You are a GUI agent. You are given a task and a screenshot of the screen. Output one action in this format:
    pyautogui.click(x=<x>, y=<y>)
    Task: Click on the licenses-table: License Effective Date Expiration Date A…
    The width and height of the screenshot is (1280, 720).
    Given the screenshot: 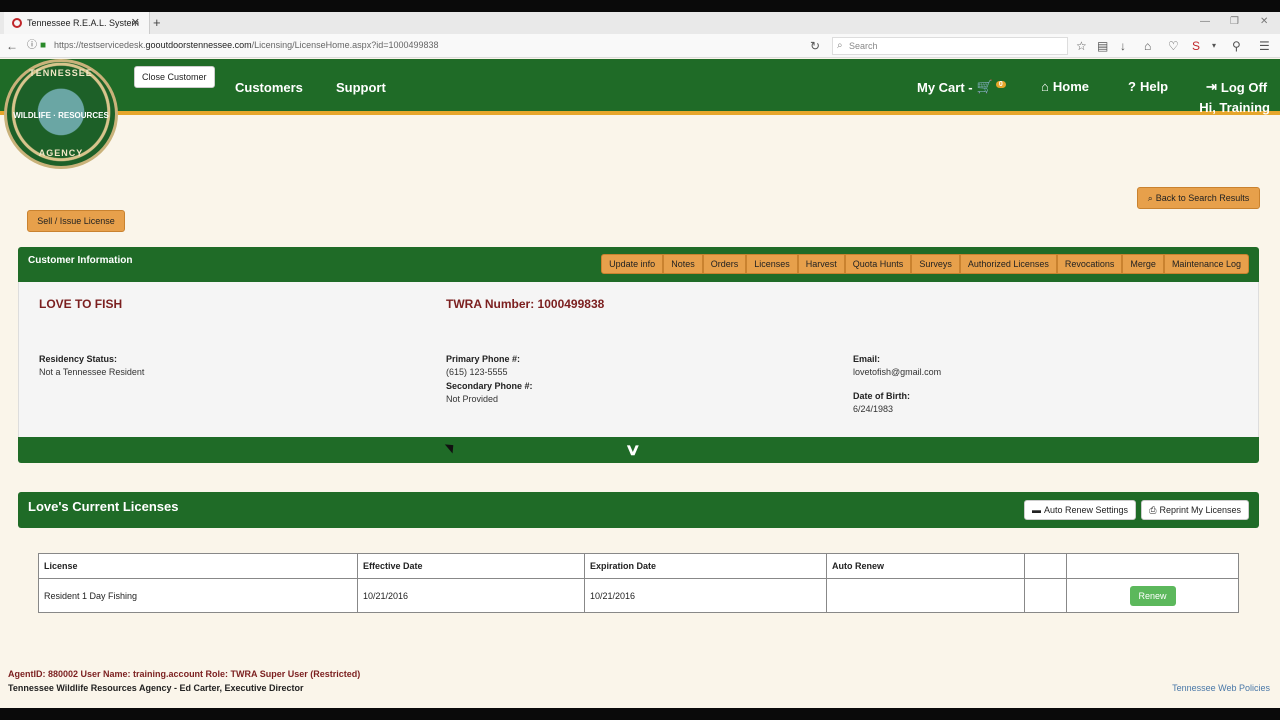 What is the action you would take?
    pyautogui.click(x=638, y=583)
    